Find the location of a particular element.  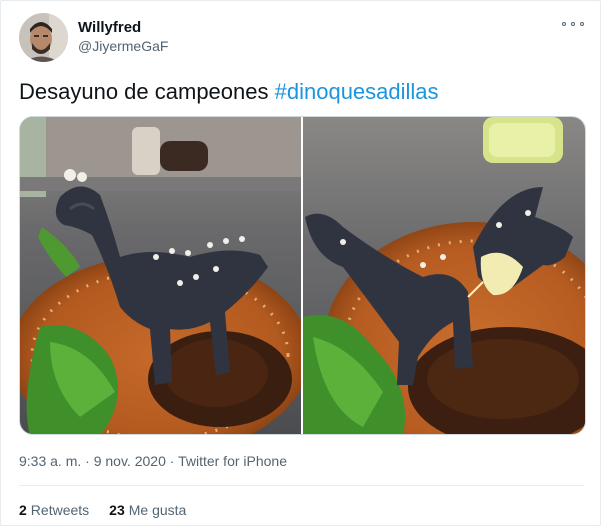

display-name: Willyfred is located at coordinates (123, 27).